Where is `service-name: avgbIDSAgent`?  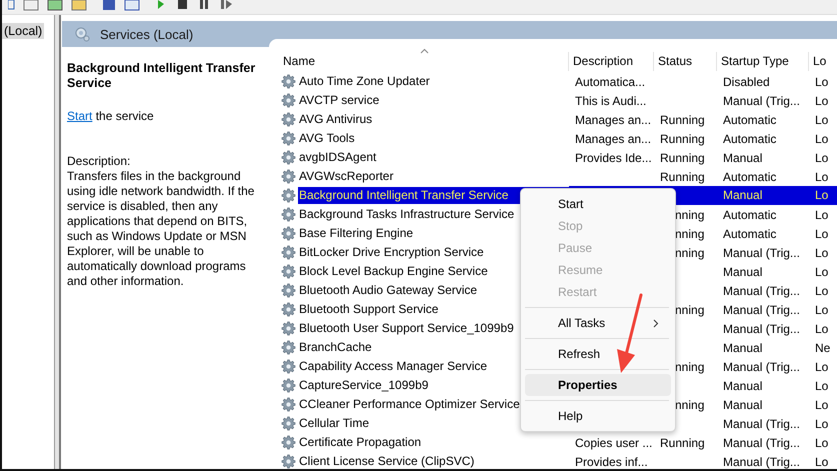 service-name: avgbIDSAgent is located at coordinates (338, 157).